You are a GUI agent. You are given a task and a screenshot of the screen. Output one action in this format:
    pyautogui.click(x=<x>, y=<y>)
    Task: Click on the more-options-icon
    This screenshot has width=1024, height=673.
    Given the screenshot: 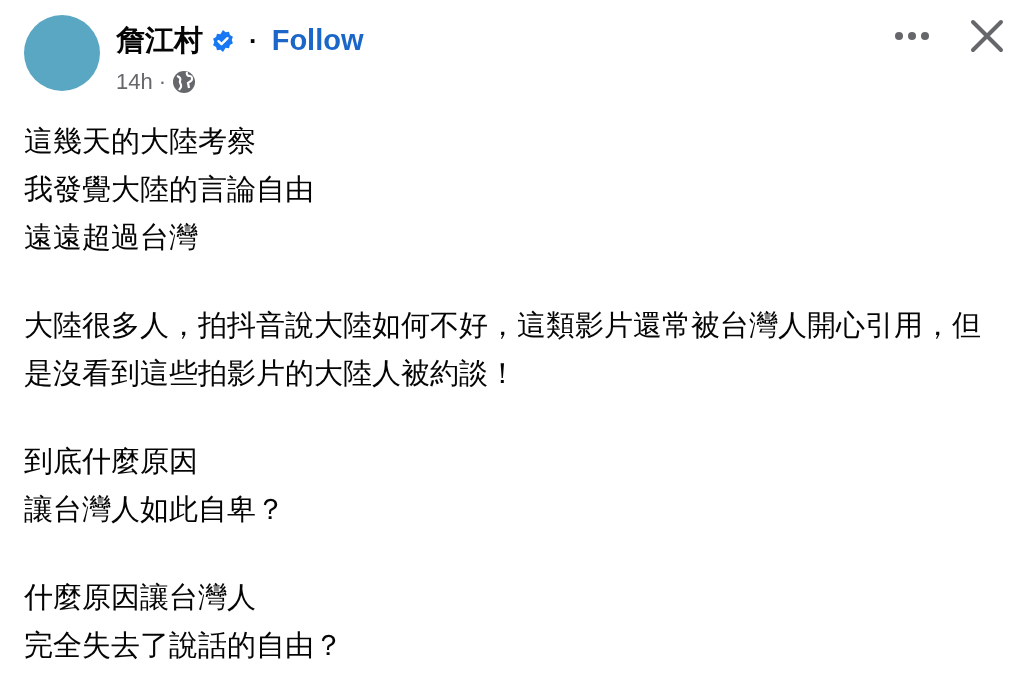 What is the action you would take?
    pyautogui.click(x=912, y=36)
    